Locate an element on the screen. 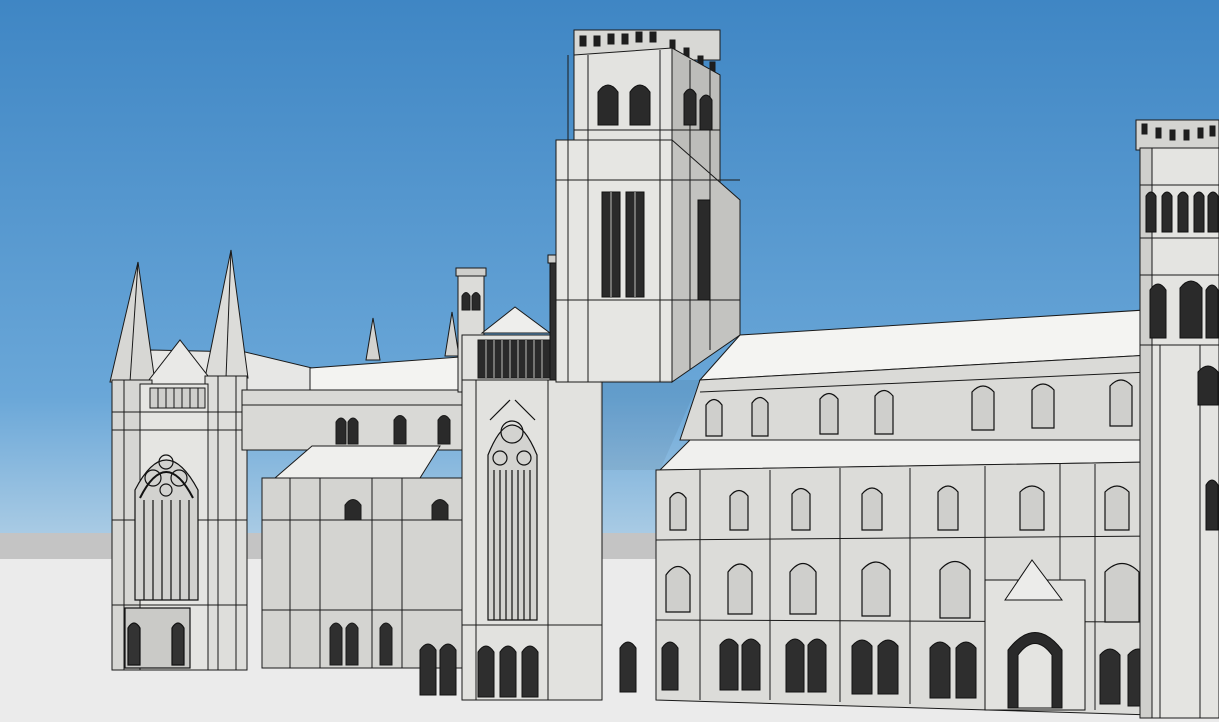 Image resolution: width=1219 pixels, height=722 pixels. left-spire is located at coordinates (132, 322).